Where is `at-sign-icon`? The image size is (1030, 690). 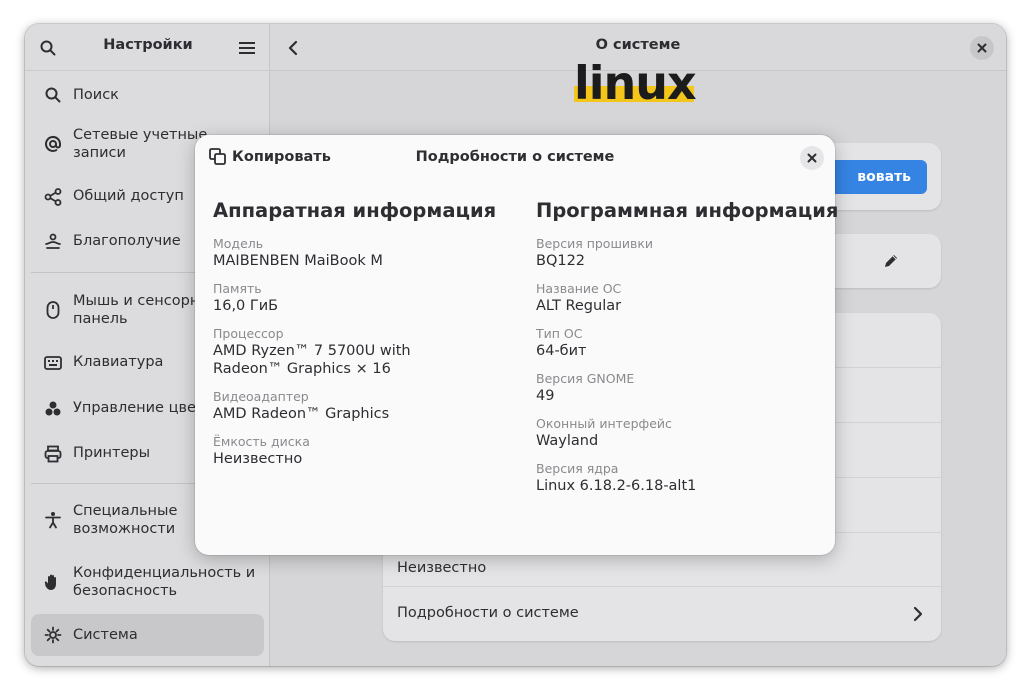 at-sign-icon is located at coordinates (53, 144).